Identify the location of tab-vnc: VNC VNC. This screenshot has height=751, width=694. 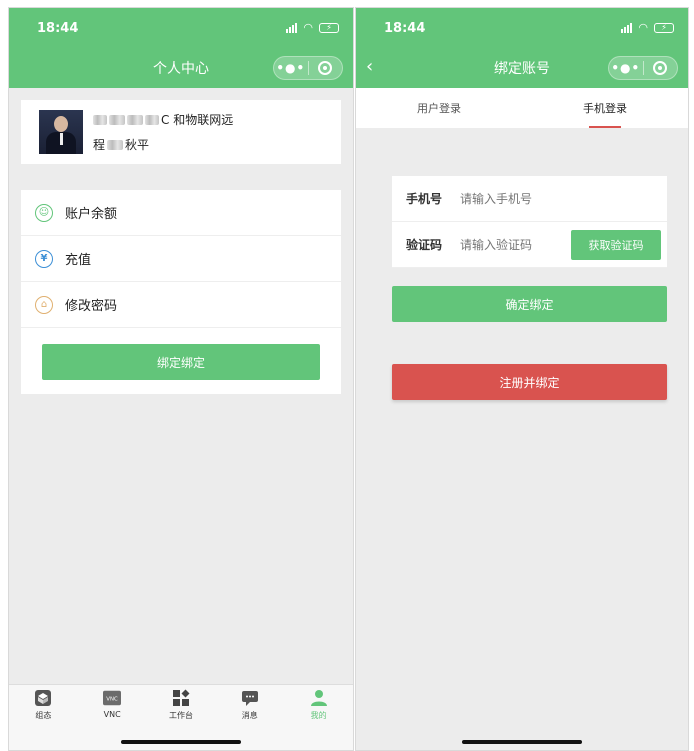
(112, 709).